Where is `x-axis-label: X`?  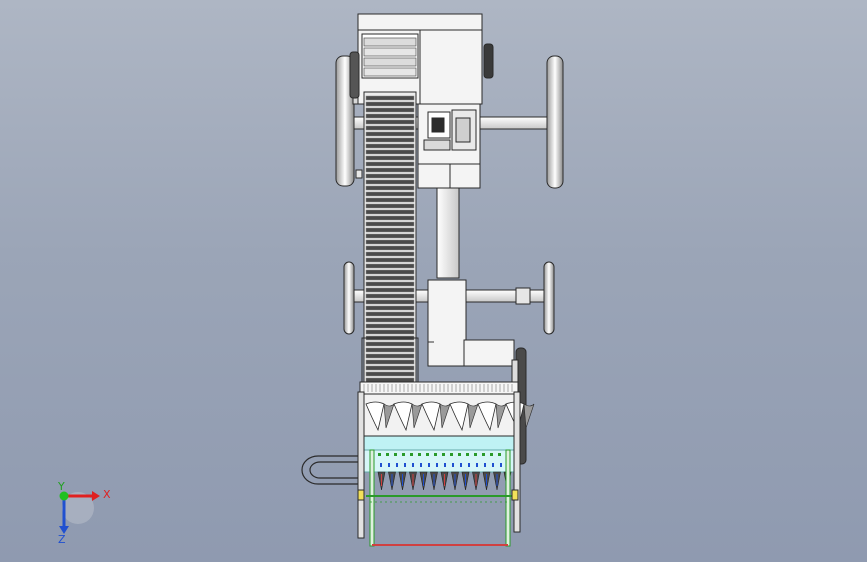 x-axis-label: X is located at coordinates (107, 494).